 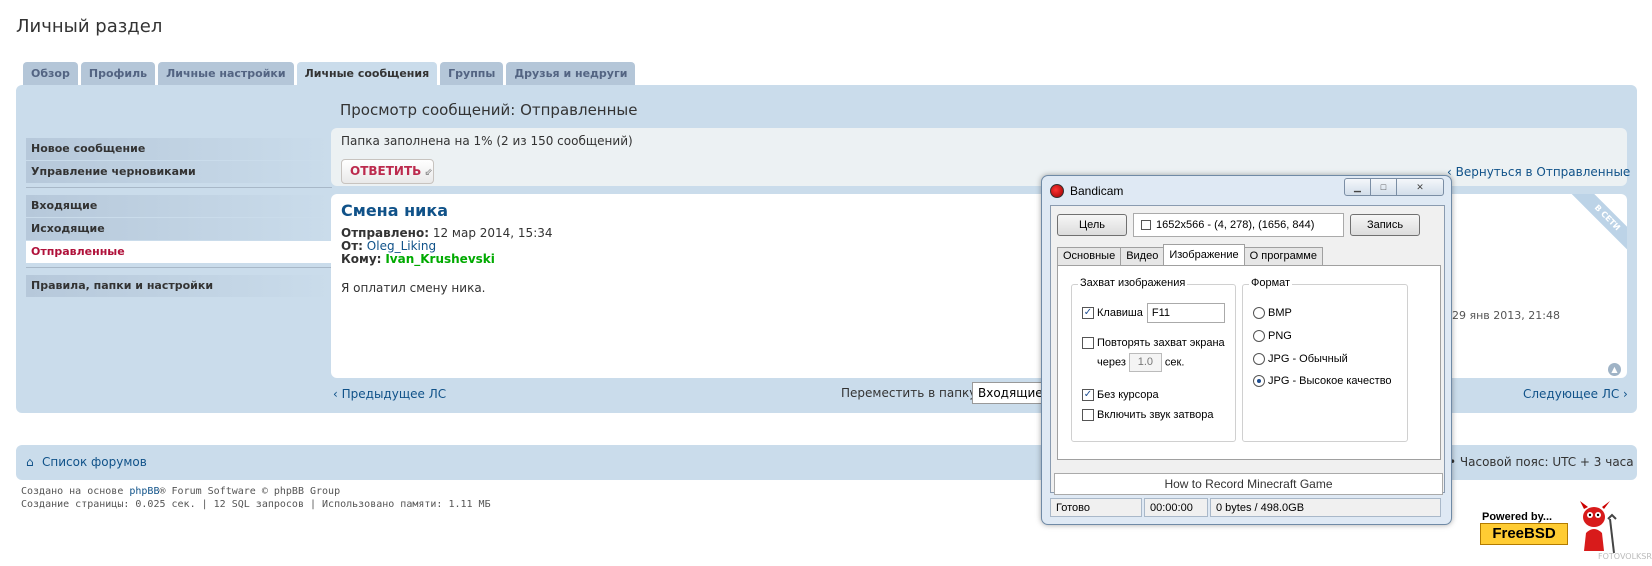 What do you see at coordinates (226, 73) in the screenshot?
I see `tab-personal-settings: Личные настройки` at bounding box center [226, 73].